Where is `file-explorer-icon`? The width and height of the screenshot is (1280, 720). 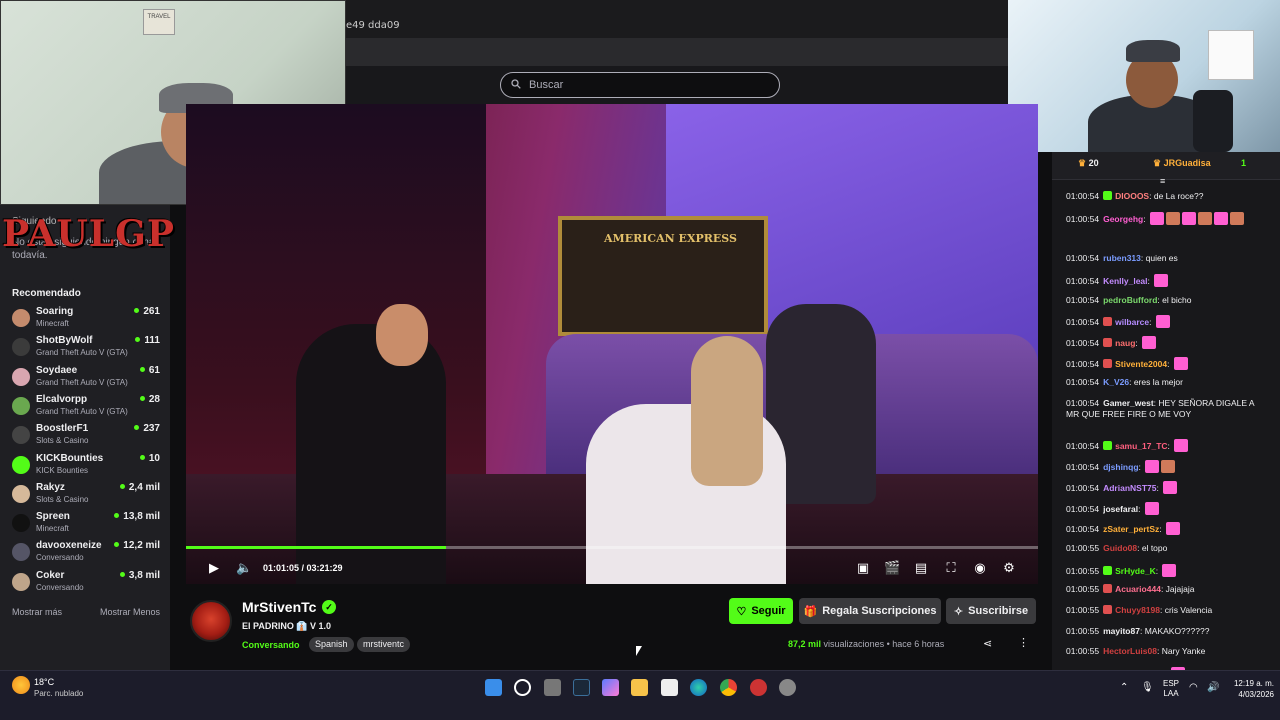
file-explorer-icon is located at coordinates (639, 687).